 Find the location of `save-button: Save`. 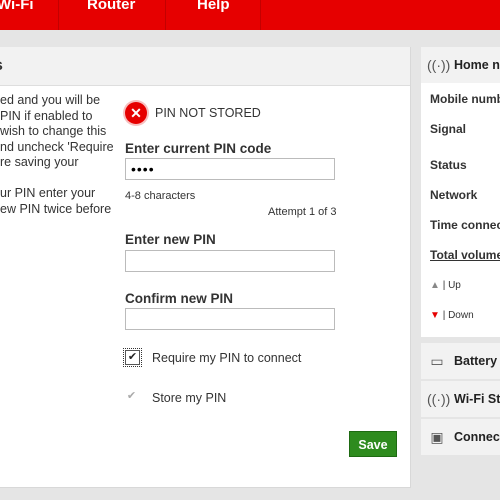

save-button: Save is located at coordinates (373, 444).